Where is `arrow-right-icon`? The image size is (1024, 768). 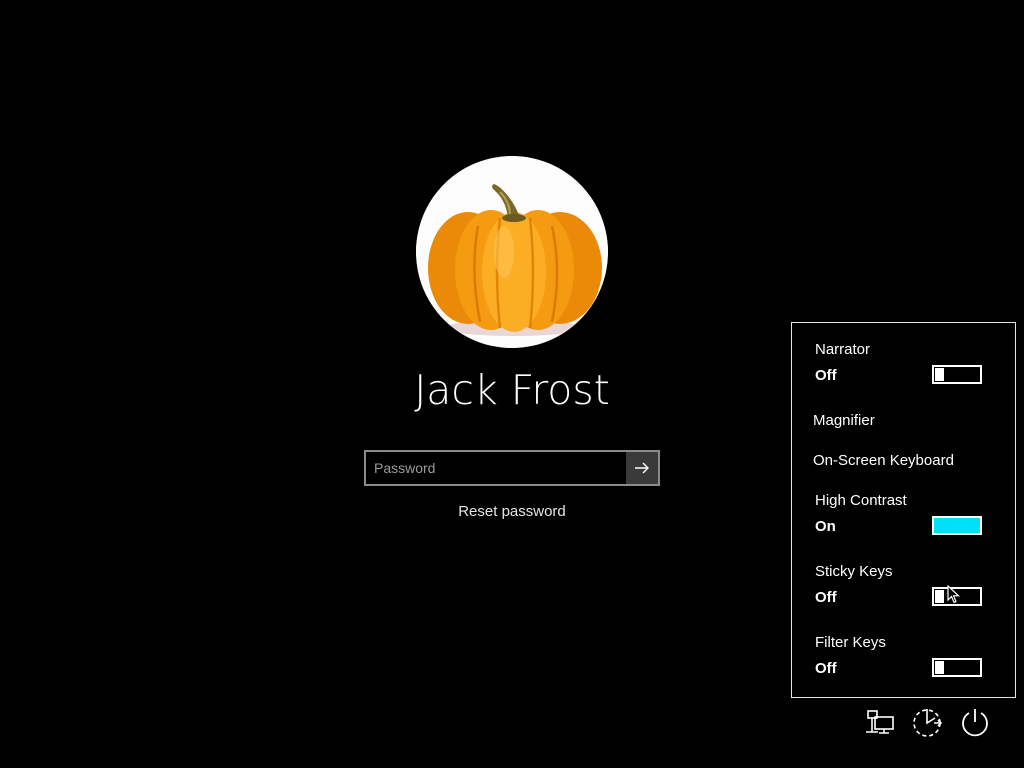
arrow-right-icon is located at coordinates (642, 468).